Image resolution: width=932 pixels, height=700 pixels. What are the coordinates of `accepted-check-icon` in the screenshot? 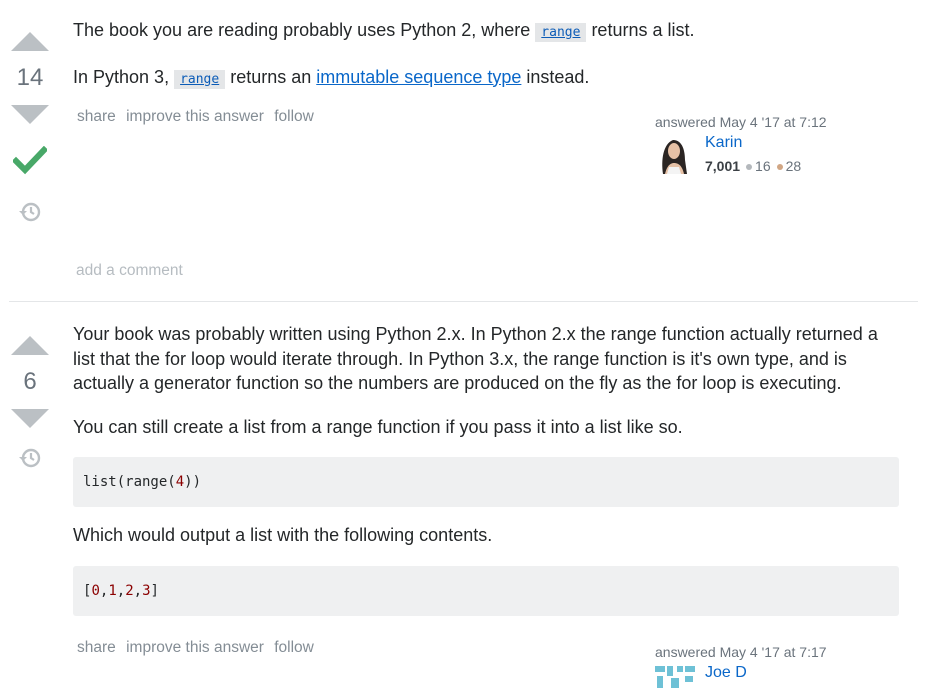 It's located at (30, 161).